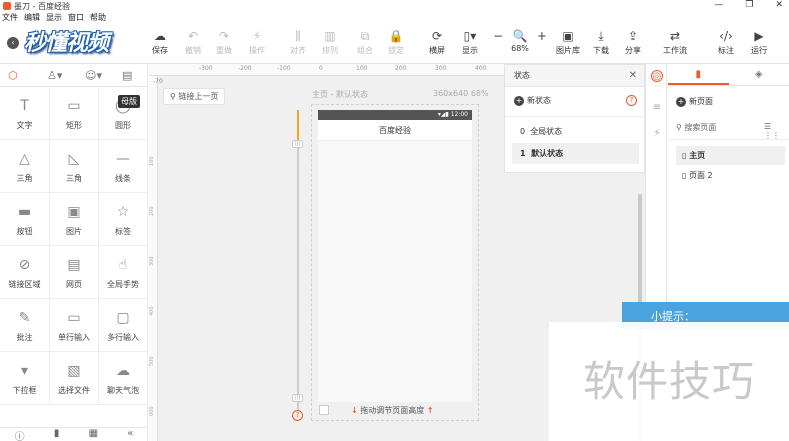  I want to click on vertical-ruler: 100 200 300 400 500 600, so click(153, 258).